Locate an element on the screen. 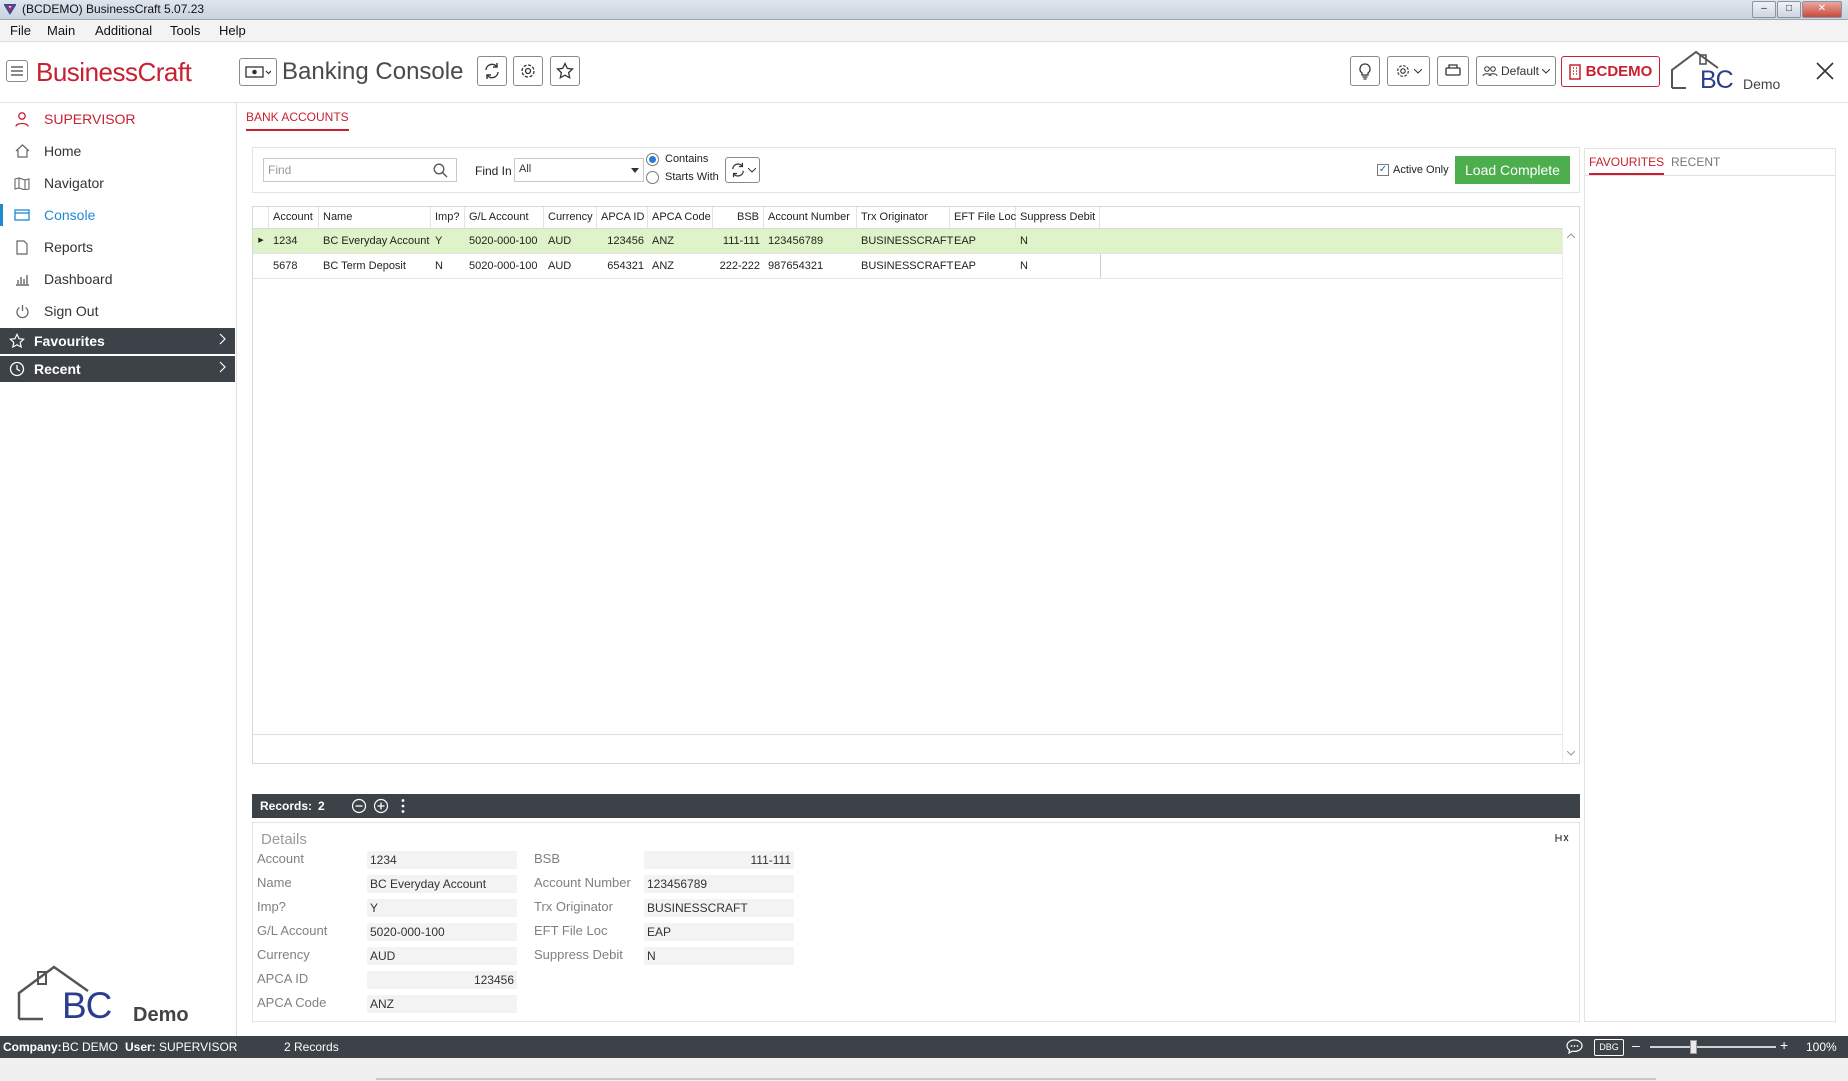 The width and height of the screenshot is (1848, 1081). remove-record-icon is located at coordinates (359, 806).